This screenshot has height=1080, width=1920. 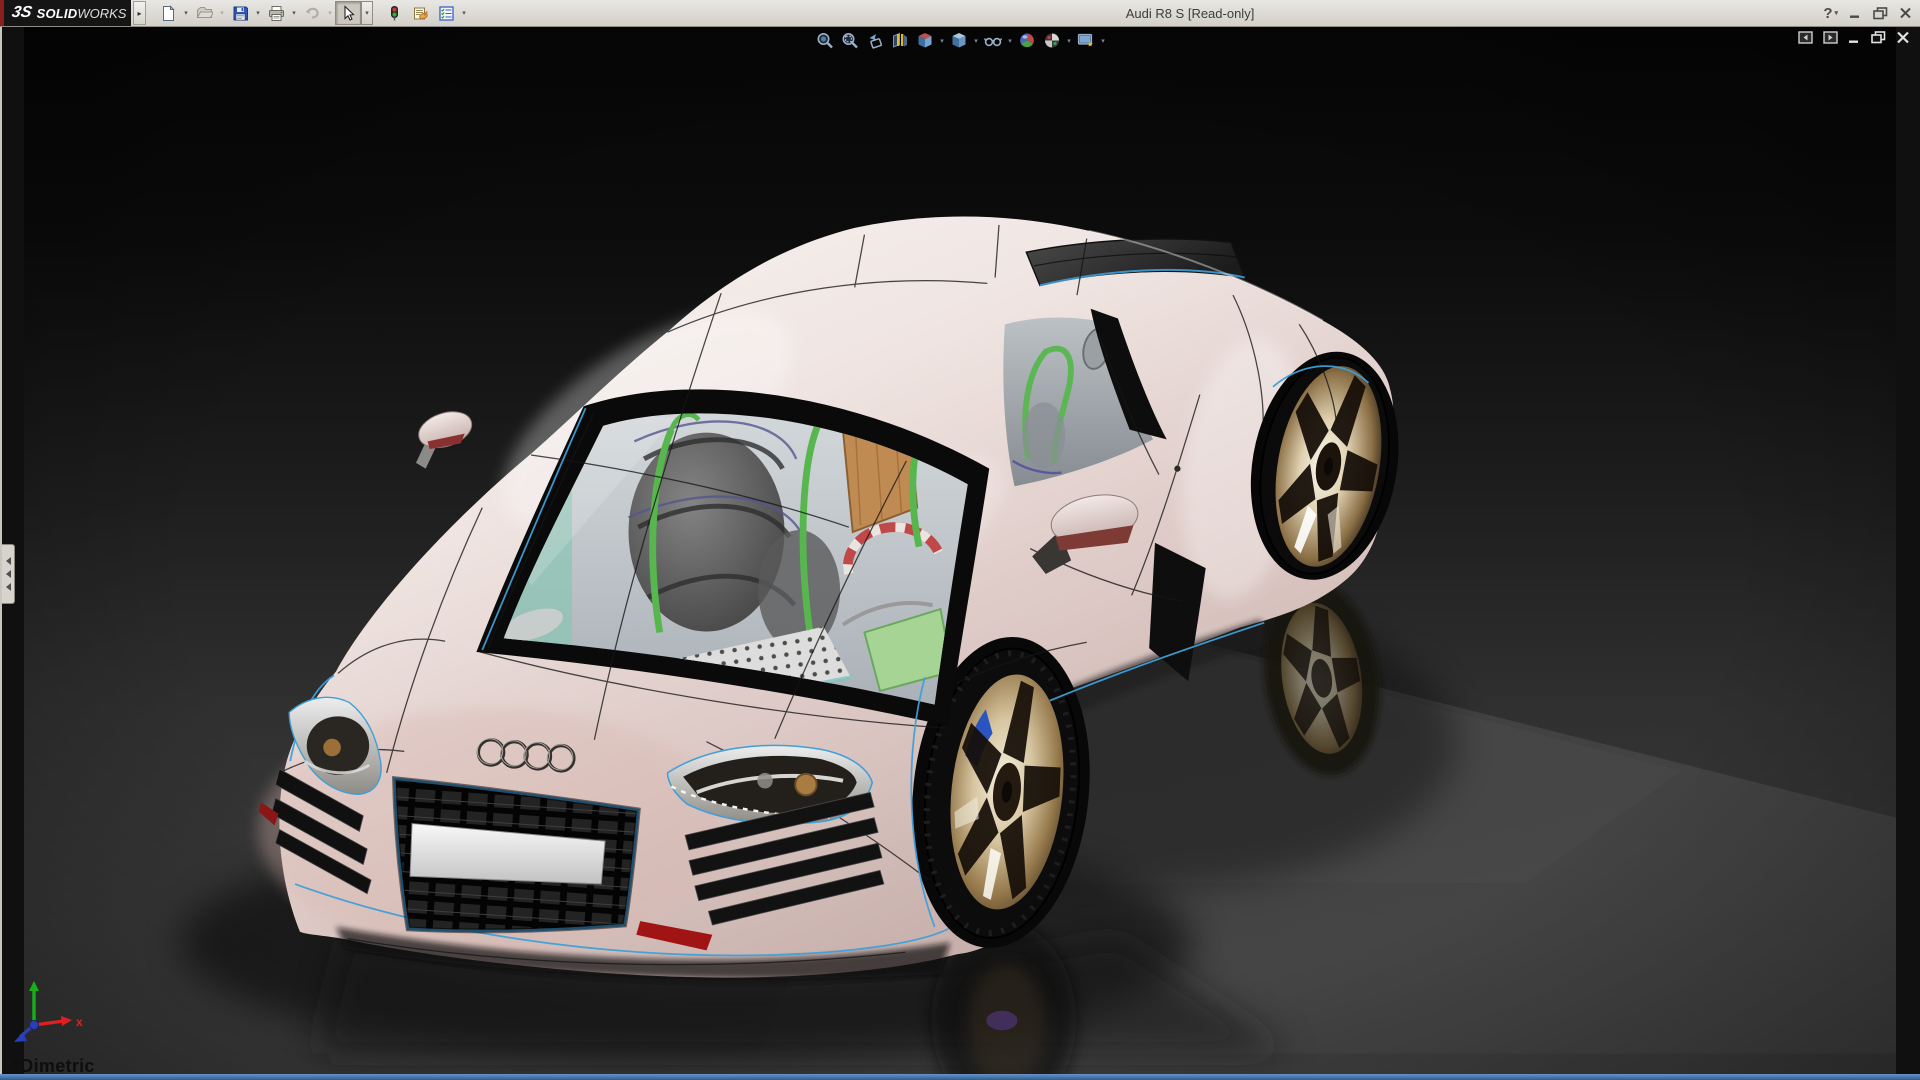 I want to click on view-orientation-dropdown: ▾, so click(x=942, y=40).